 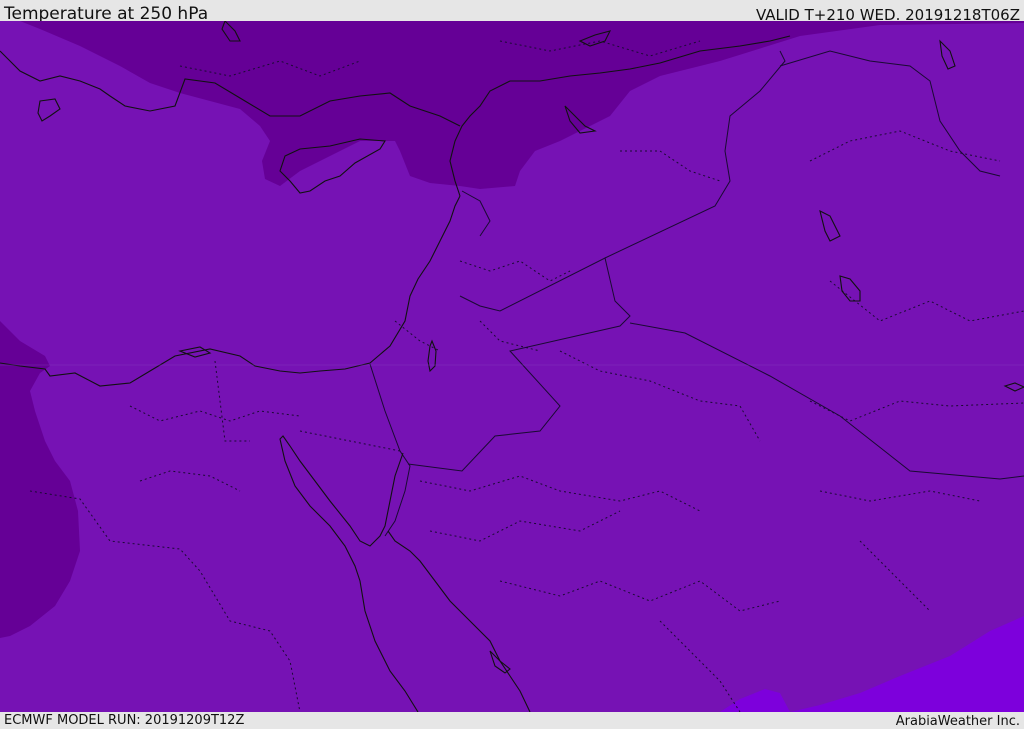 I want to click on model-run-label: ECMWF MODEL RUN: 20191209T12Z, so click(x=124, y=720).